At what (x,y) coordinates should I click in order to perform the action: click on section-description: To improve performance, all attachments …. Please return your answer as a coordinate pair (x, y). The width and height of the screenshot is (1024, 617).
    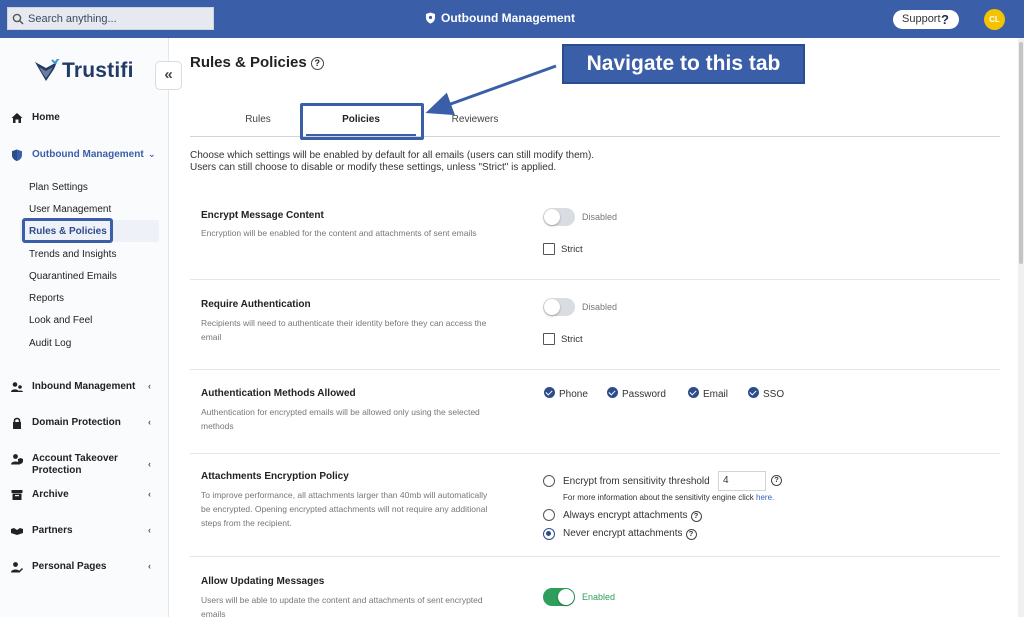
    Looking at the image, I should click on (344, 509).